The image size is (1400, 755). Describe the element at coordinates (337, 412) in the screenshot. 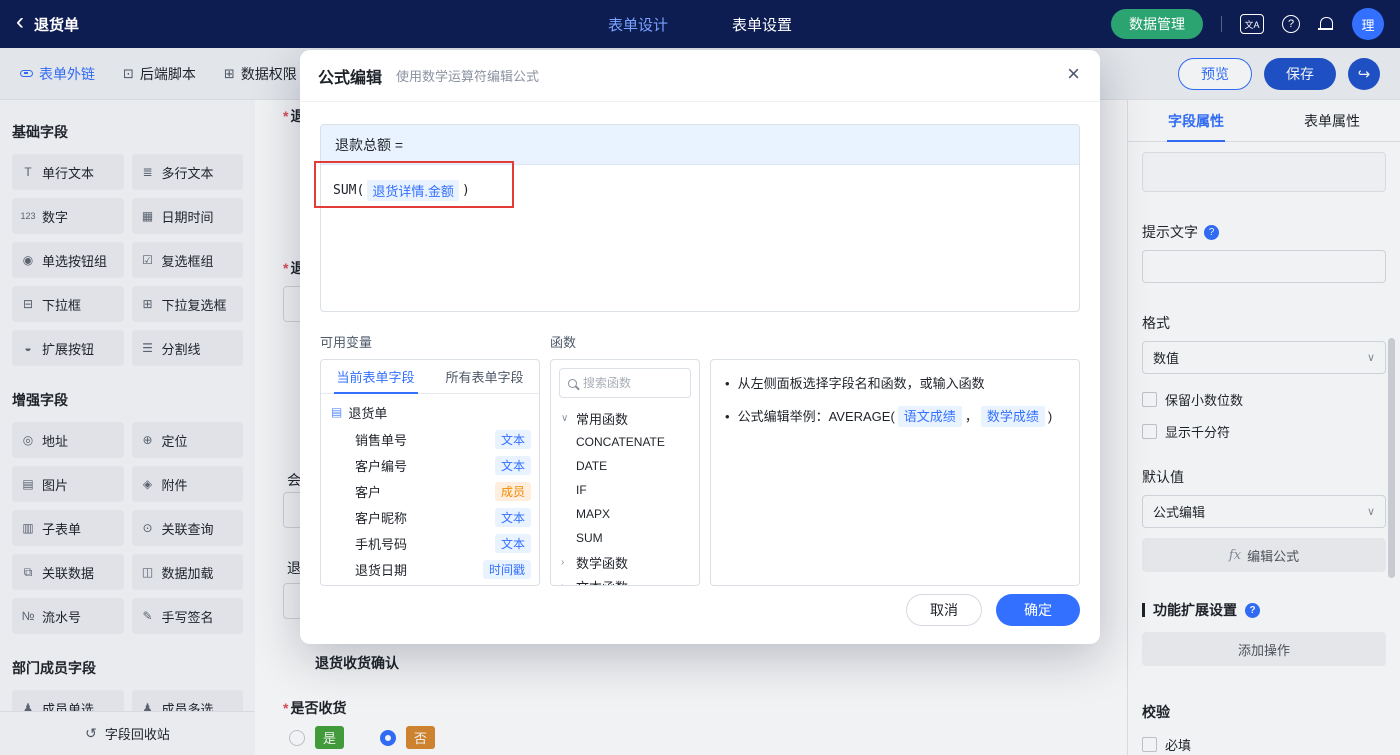

I see `document-icon: ▤` at that location.